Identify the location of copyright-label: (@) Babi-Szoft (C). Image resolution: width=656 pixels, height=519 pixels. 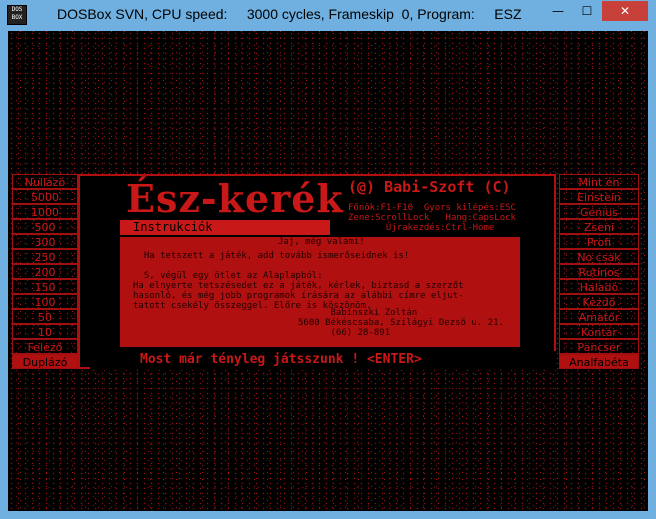
(429, 187).